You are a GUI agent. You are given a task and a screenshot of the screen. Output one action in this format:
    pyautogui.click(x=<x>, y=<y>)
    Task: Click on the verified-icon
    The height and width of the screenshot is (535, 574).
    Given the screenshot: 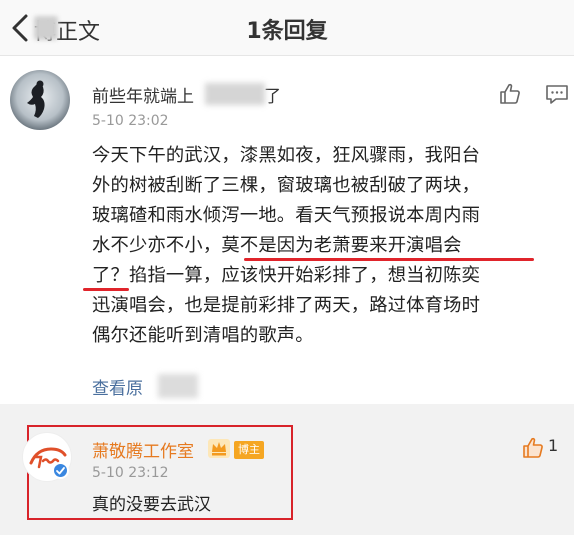 What is the action you would take?
    pyautogui.click(x=60, y=470)
    